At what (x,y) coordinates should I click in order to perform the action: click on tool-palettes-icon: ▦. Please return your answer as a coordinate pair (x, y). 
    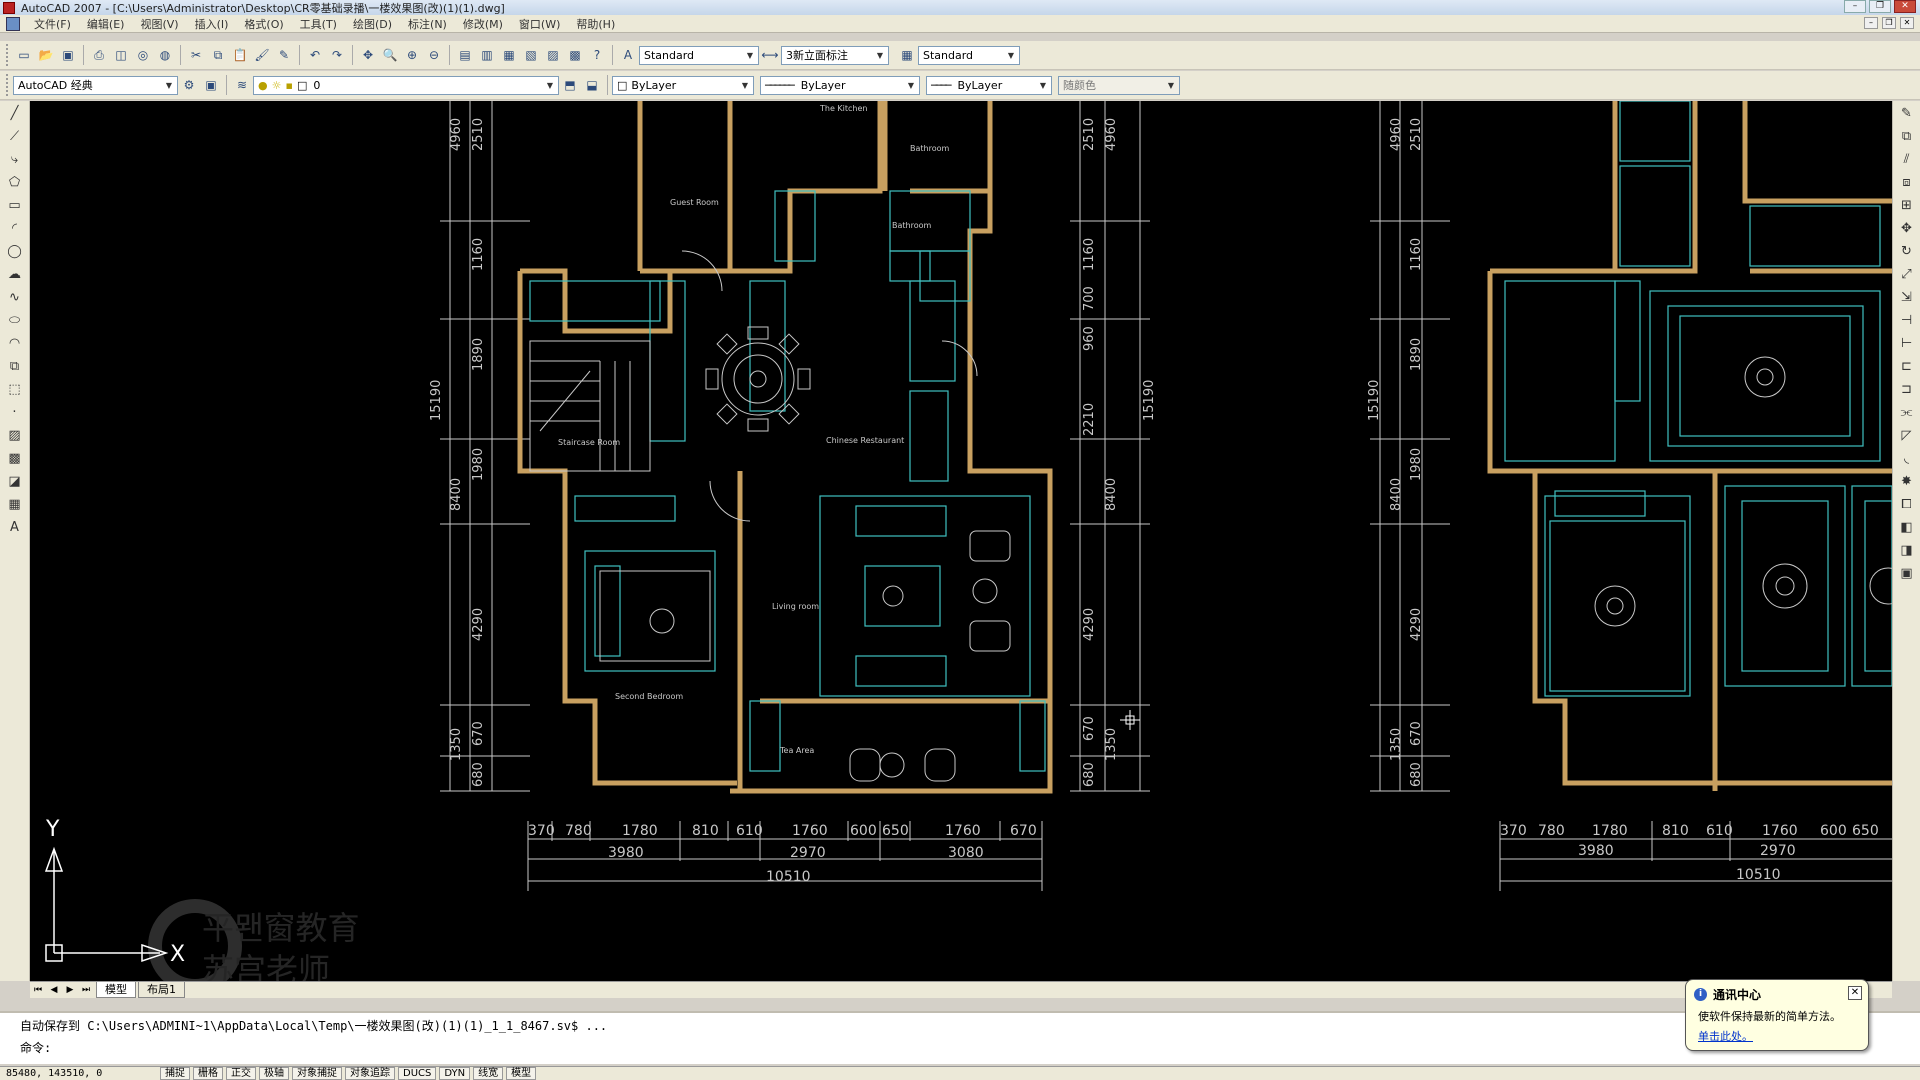
    Looking at the image, I should click on (509, 55).